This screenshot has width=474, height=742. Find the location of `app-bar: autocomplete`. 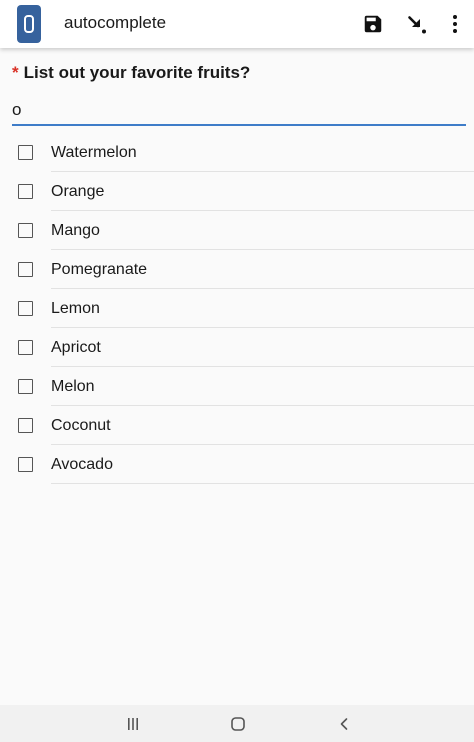

app-bar: autocomplete is located at coordinates (237, 24).